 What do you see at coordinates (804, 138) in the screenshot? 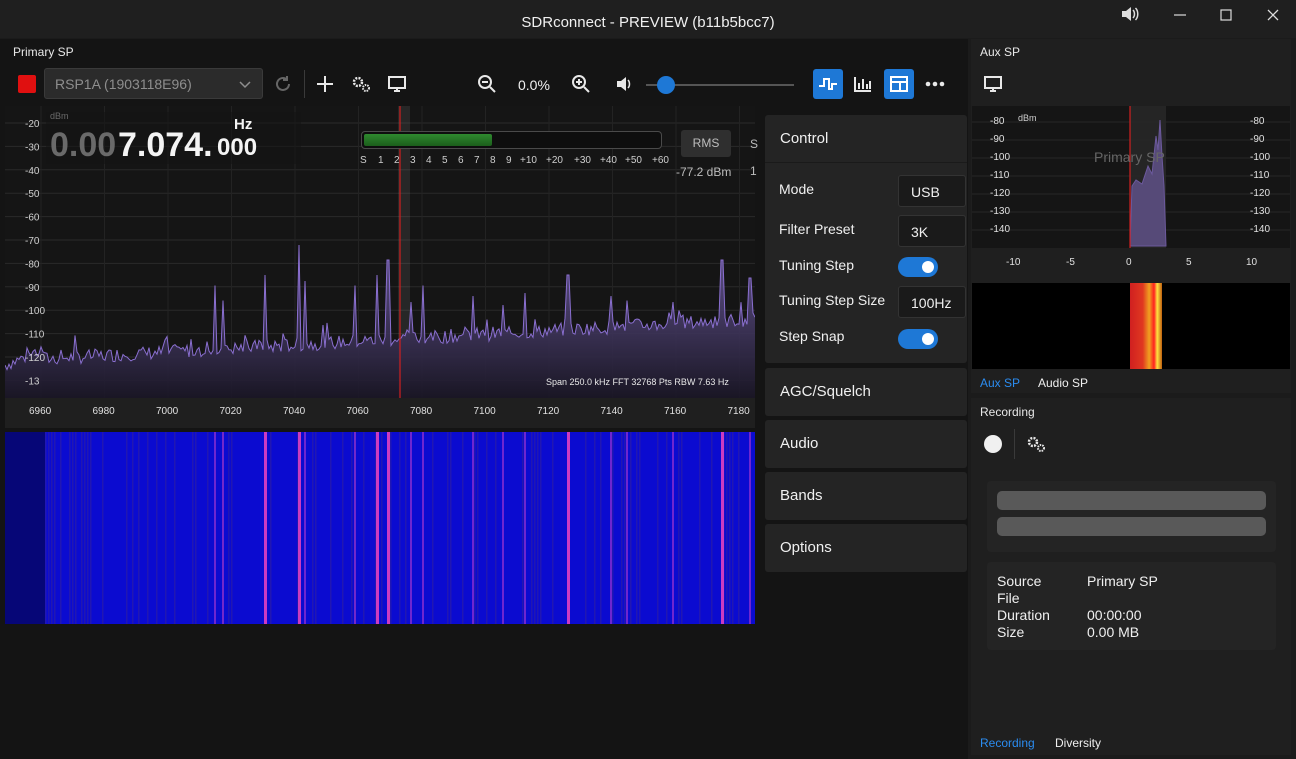
I see `control-header: Control` at bounding box center [804, 138].